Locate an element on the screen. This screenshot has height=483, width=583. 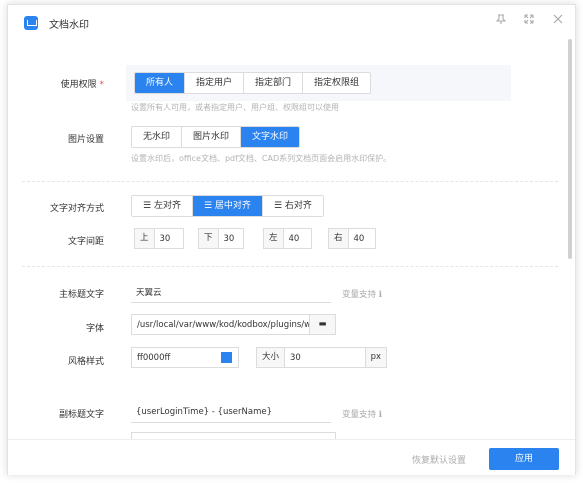
restore-defaults-button: 恢复默认设置 is located at coordinates (439, 459).